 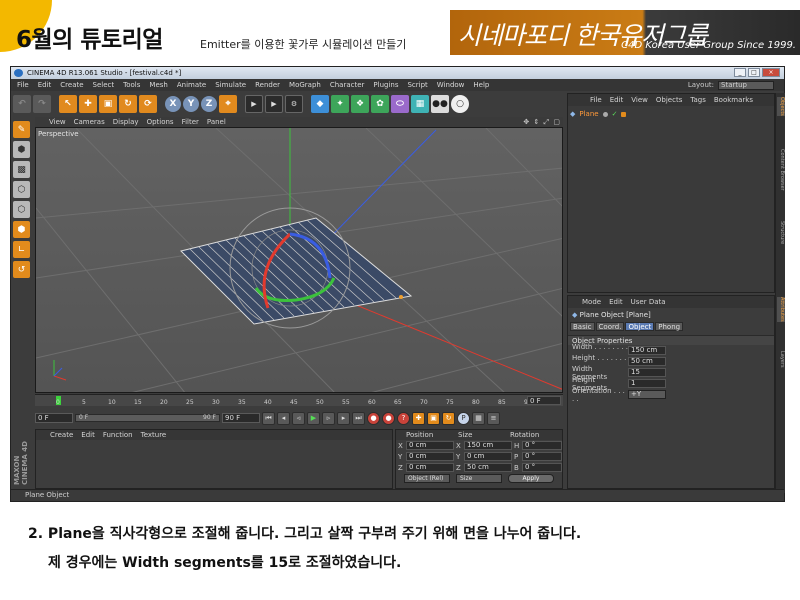 What do you see at coordinates (615, 114) in the screenshot?
I see `enabled-check-icon: ✓` at bounding box center [615, 114].